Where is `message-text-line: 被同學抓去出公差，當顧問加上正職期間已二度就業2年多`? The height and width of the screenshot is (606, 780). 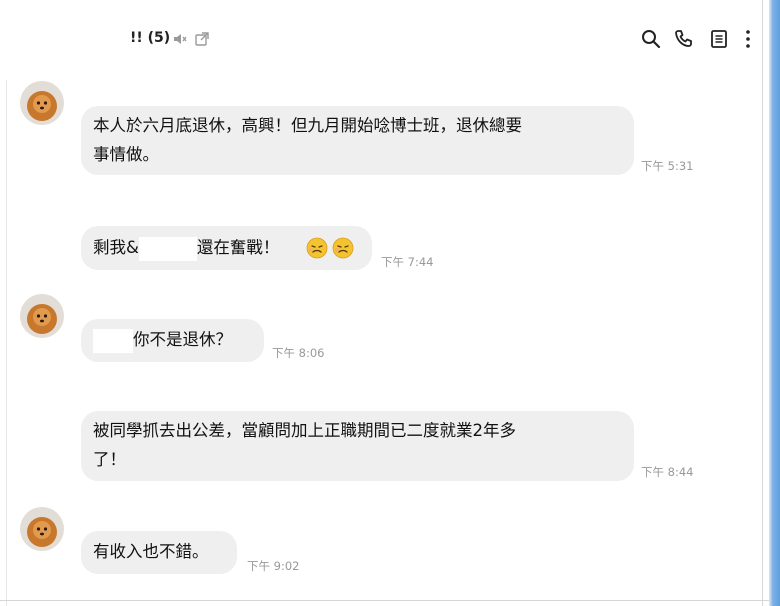 message-text-line: 被同學抓去出公差，當顧問加上正職期間已二度就業2年多 is located at coordinates (304, 430).